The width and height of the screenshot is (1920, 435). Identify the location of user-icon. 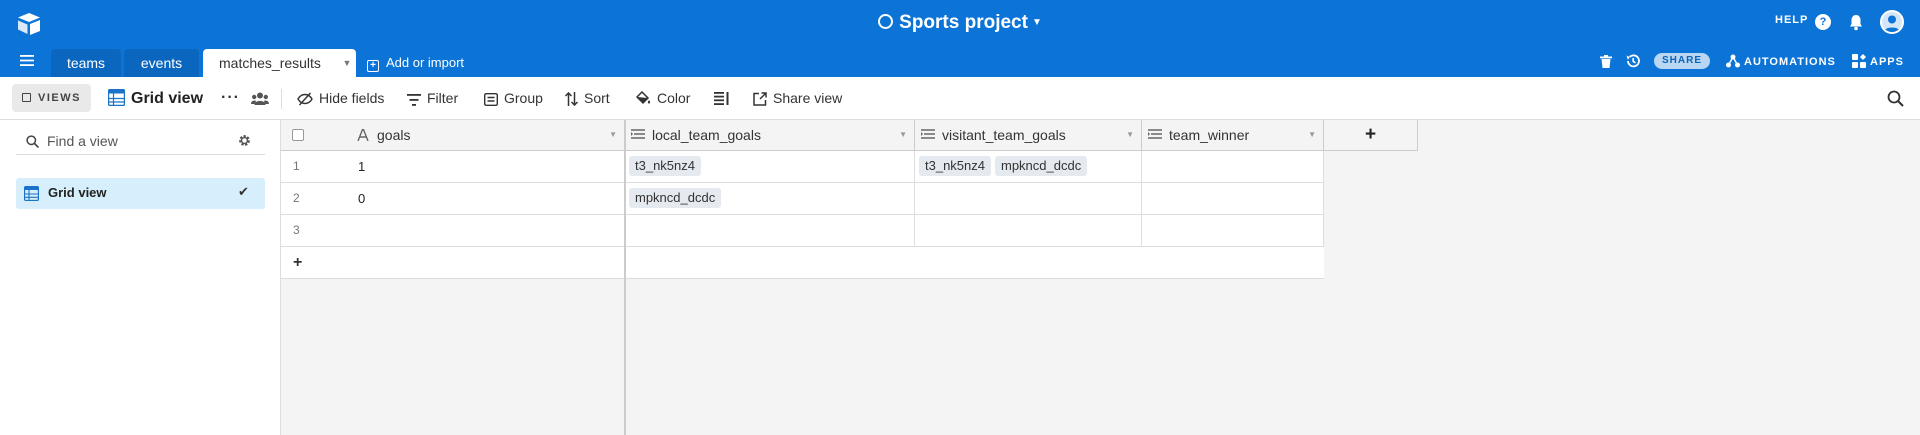
(1892, 23).